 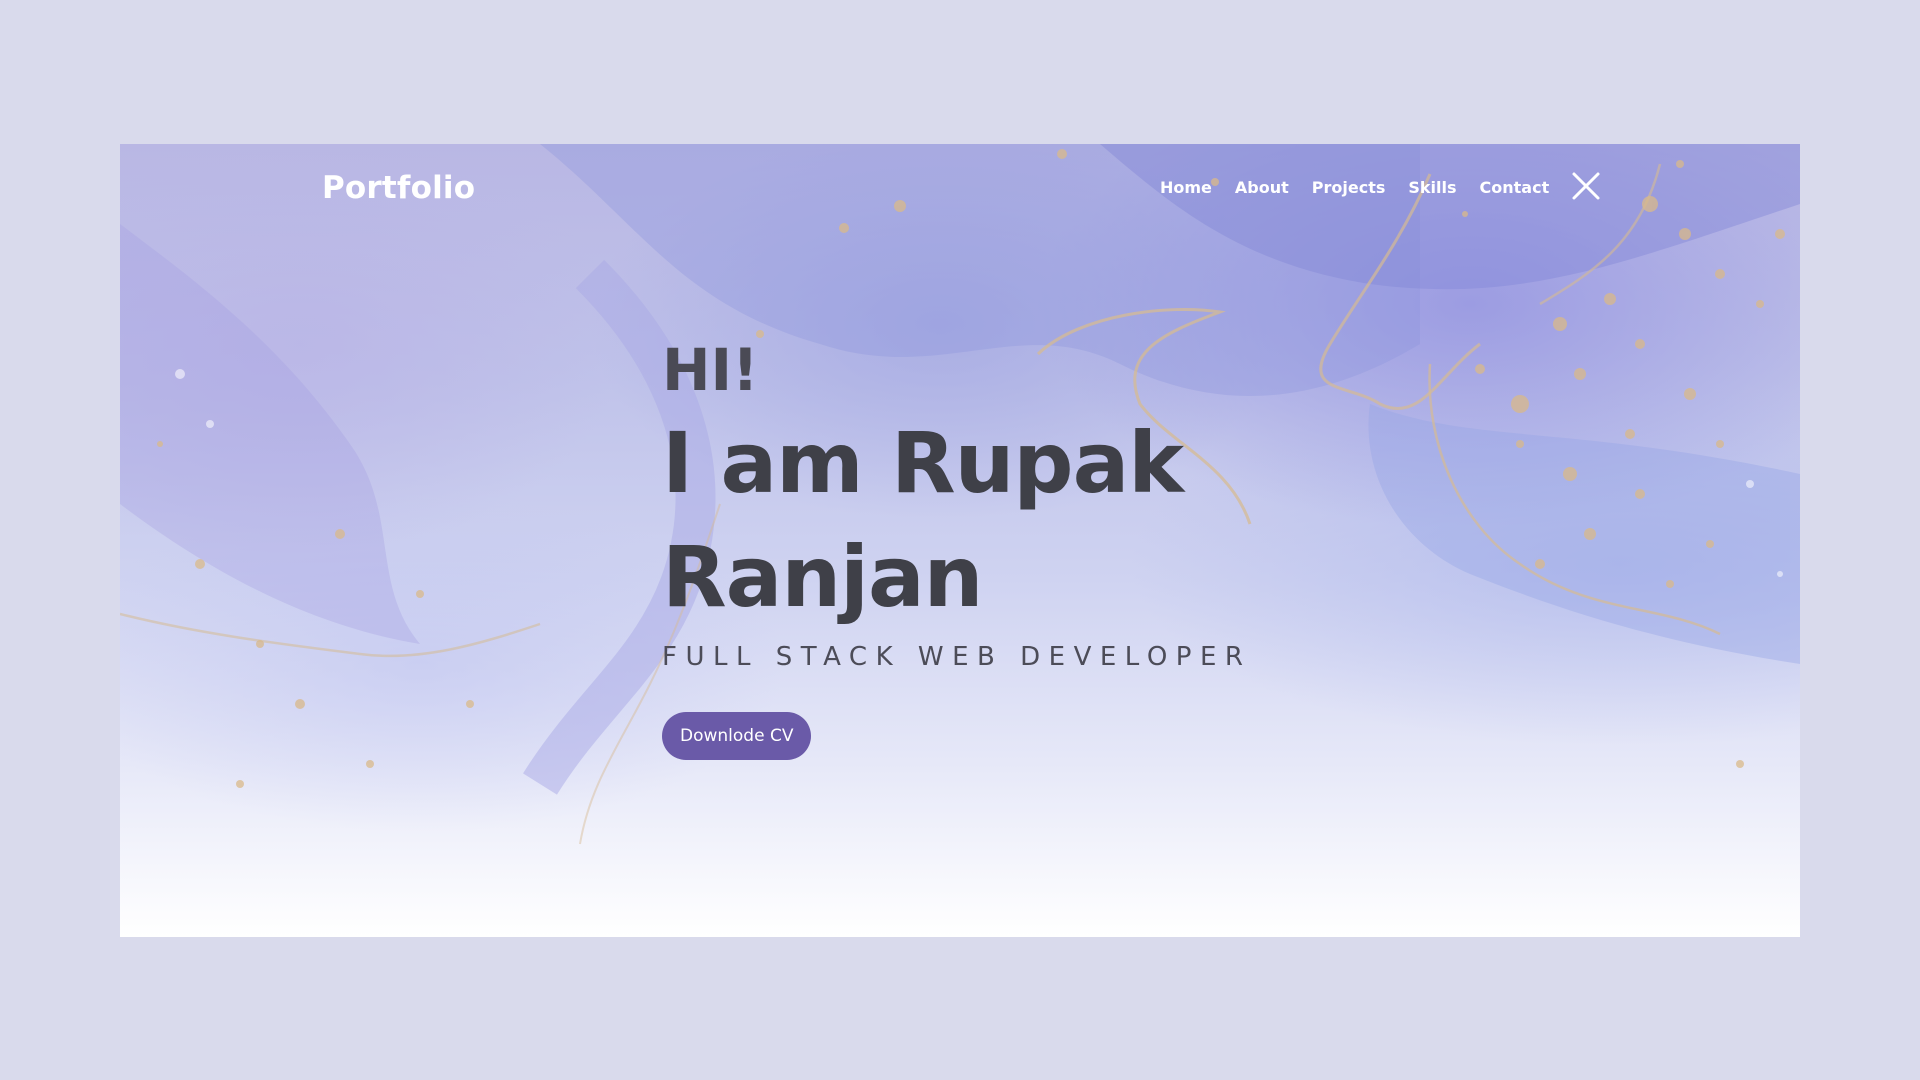 What do you see at coordinates (1432, 187) in the screenshot?
I see `nav-skills: Skills` at bounding box center [1432, 187].